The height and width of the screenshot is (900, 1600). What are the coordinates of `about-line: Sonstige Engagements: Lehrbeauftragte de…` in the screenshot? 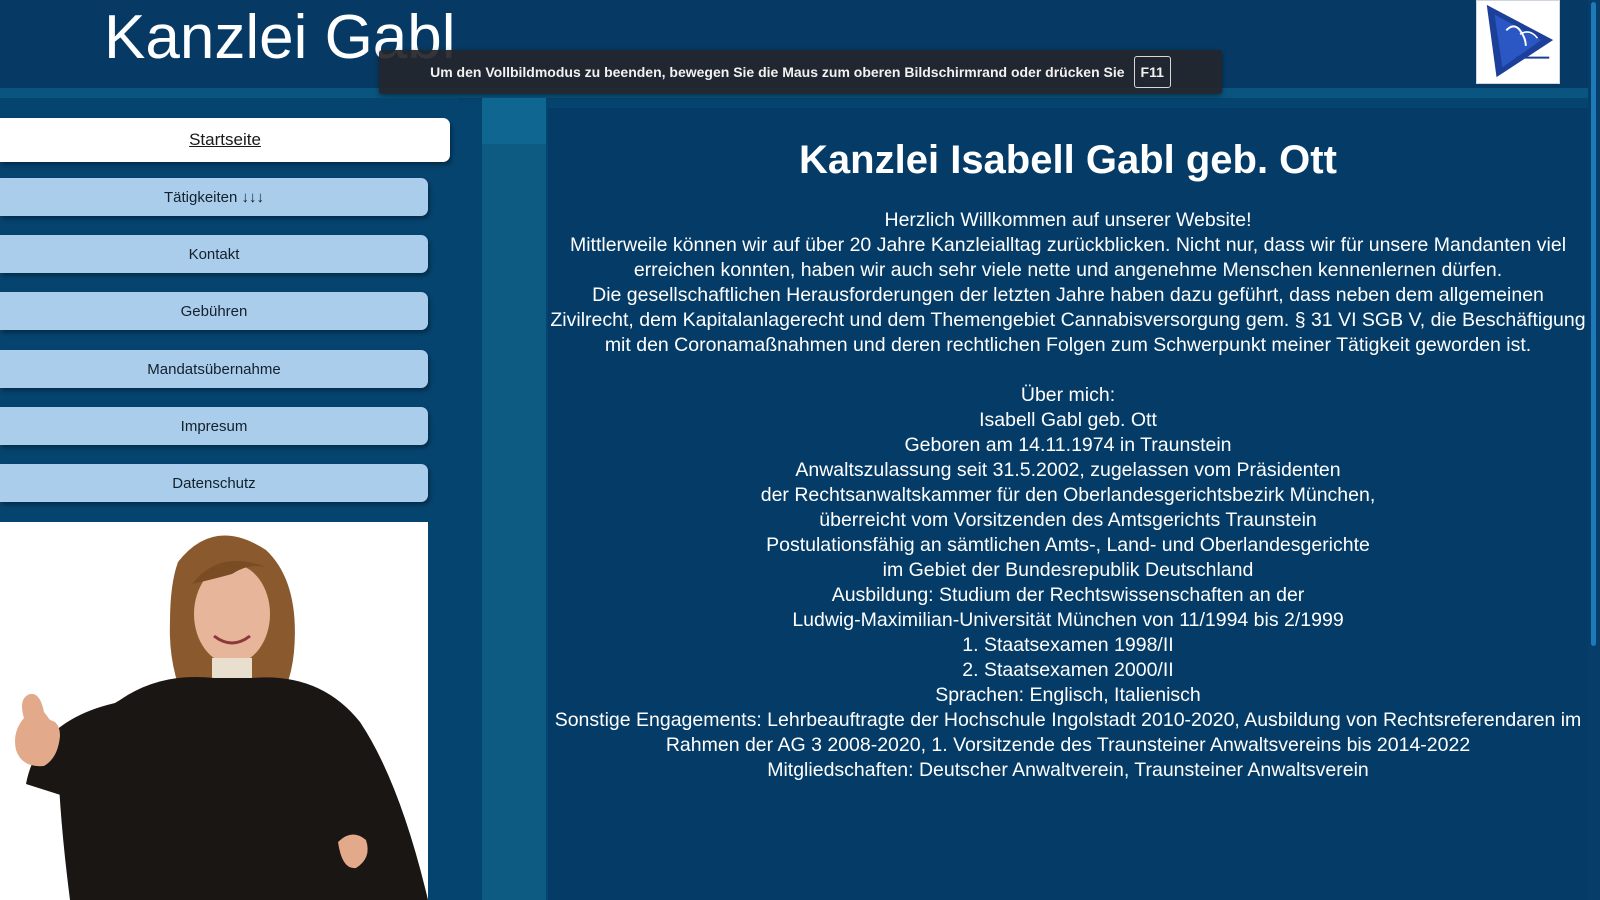 It's located at (1068, 732).